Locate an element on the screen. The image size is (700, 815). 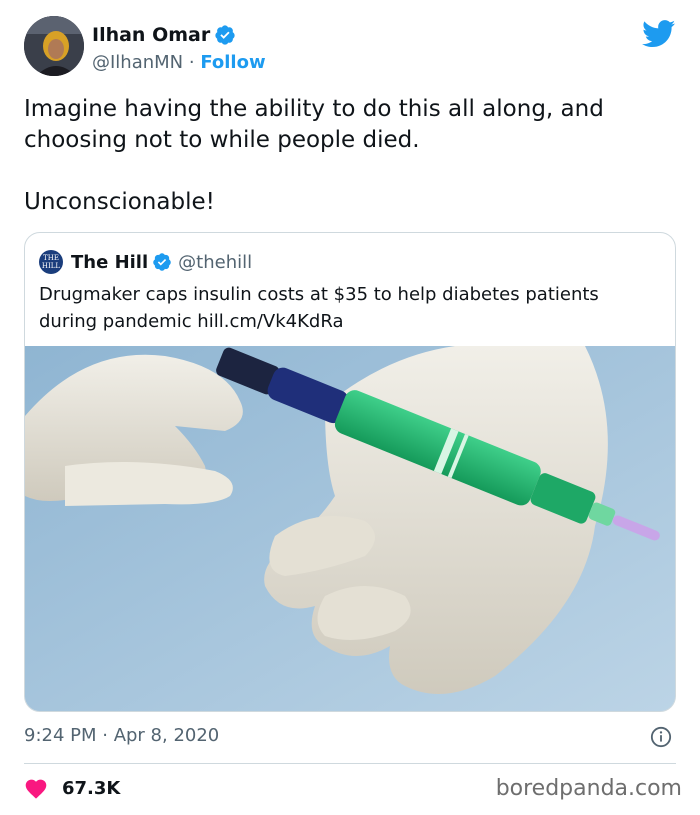
quoted-handle: @thehill is located at coordinates (215, 262).